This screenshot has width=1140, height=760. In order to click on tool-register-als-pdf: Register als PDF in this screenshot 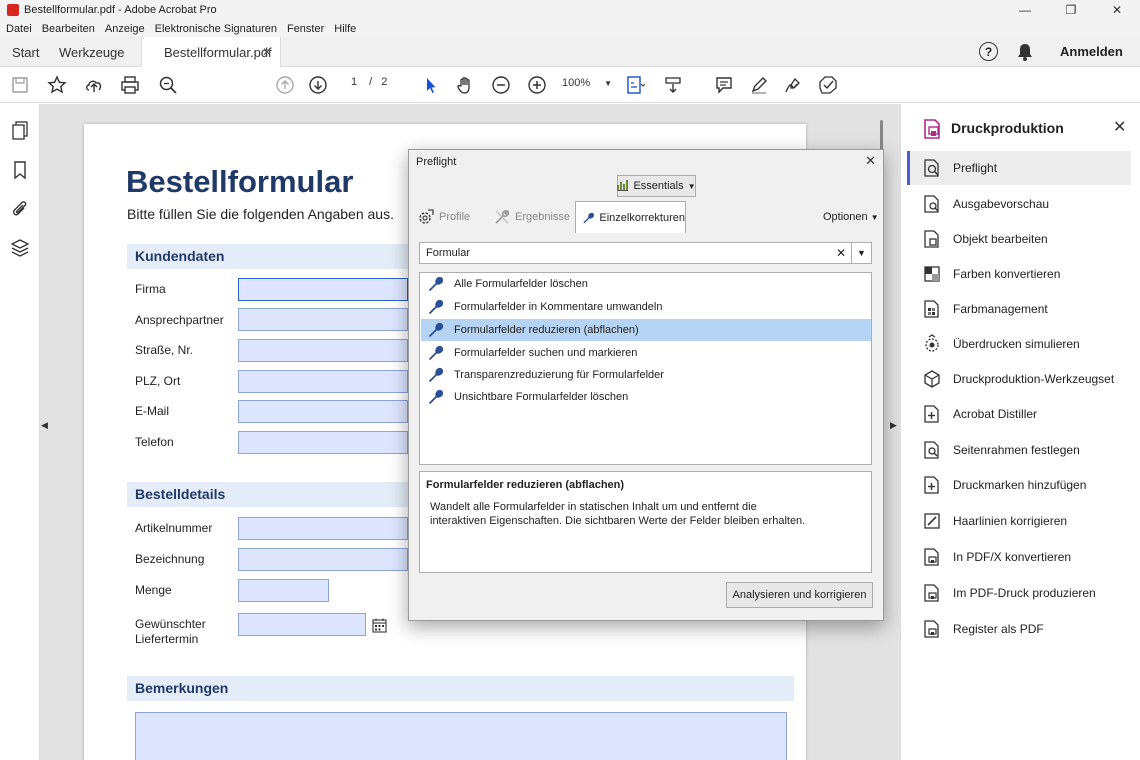, I will do `click(1019, 629)`.